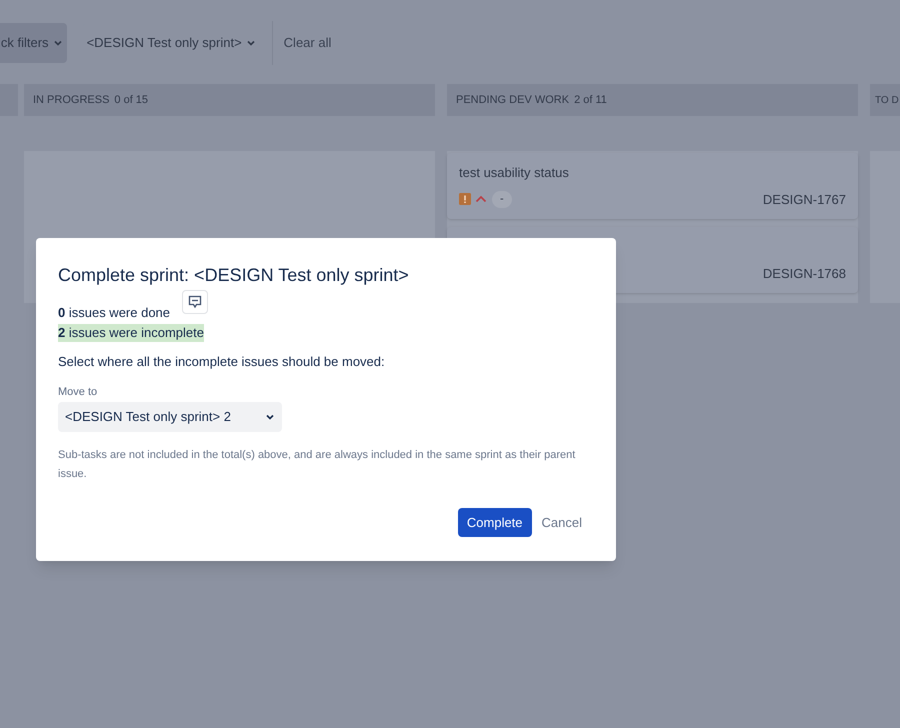 The width and height of the screenshot is (900, 728). What do you see at coordinates (562, 522) in the screenshot?
I see `cancel-button: Cancel` at bounding box center [562, 522].